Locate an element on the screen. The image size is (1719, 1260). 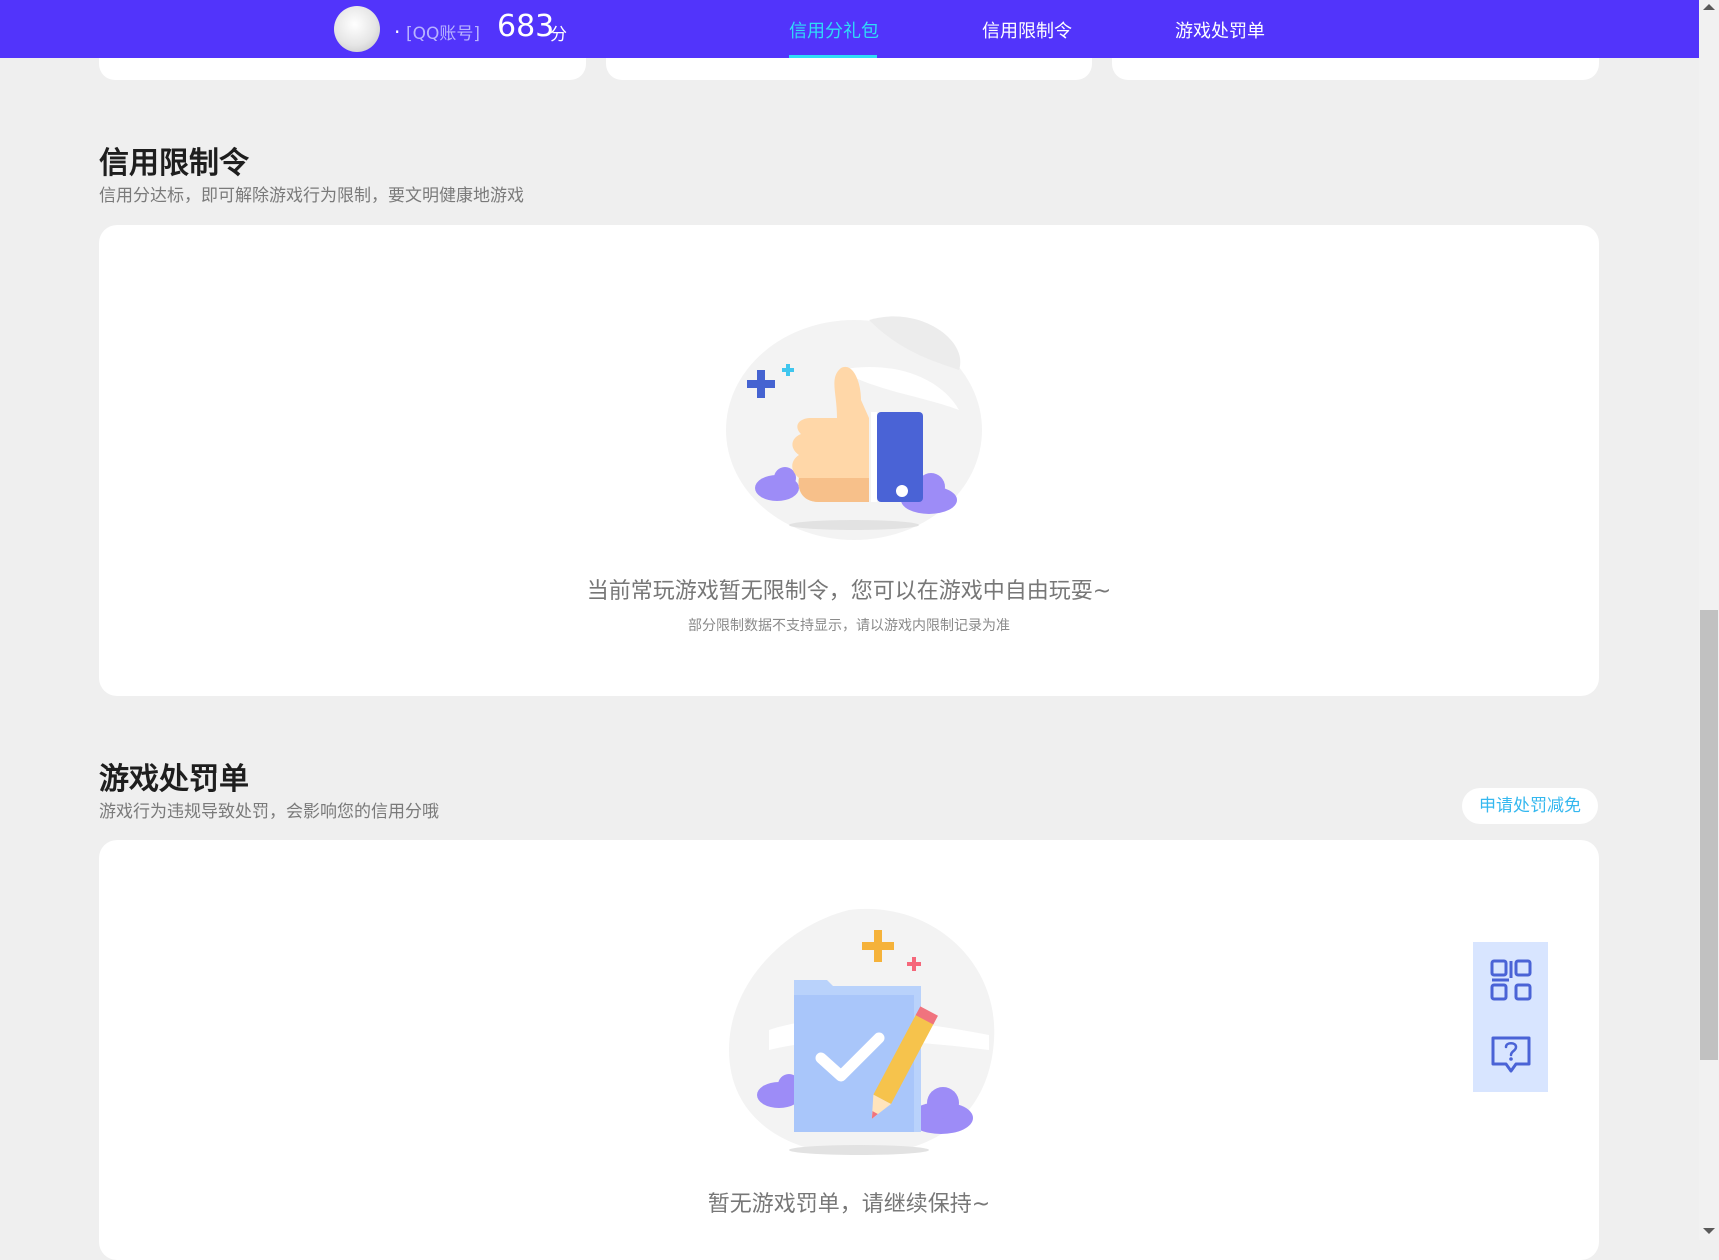
account-type-tag: [QQ账号] is located at coordinates (443, 34).